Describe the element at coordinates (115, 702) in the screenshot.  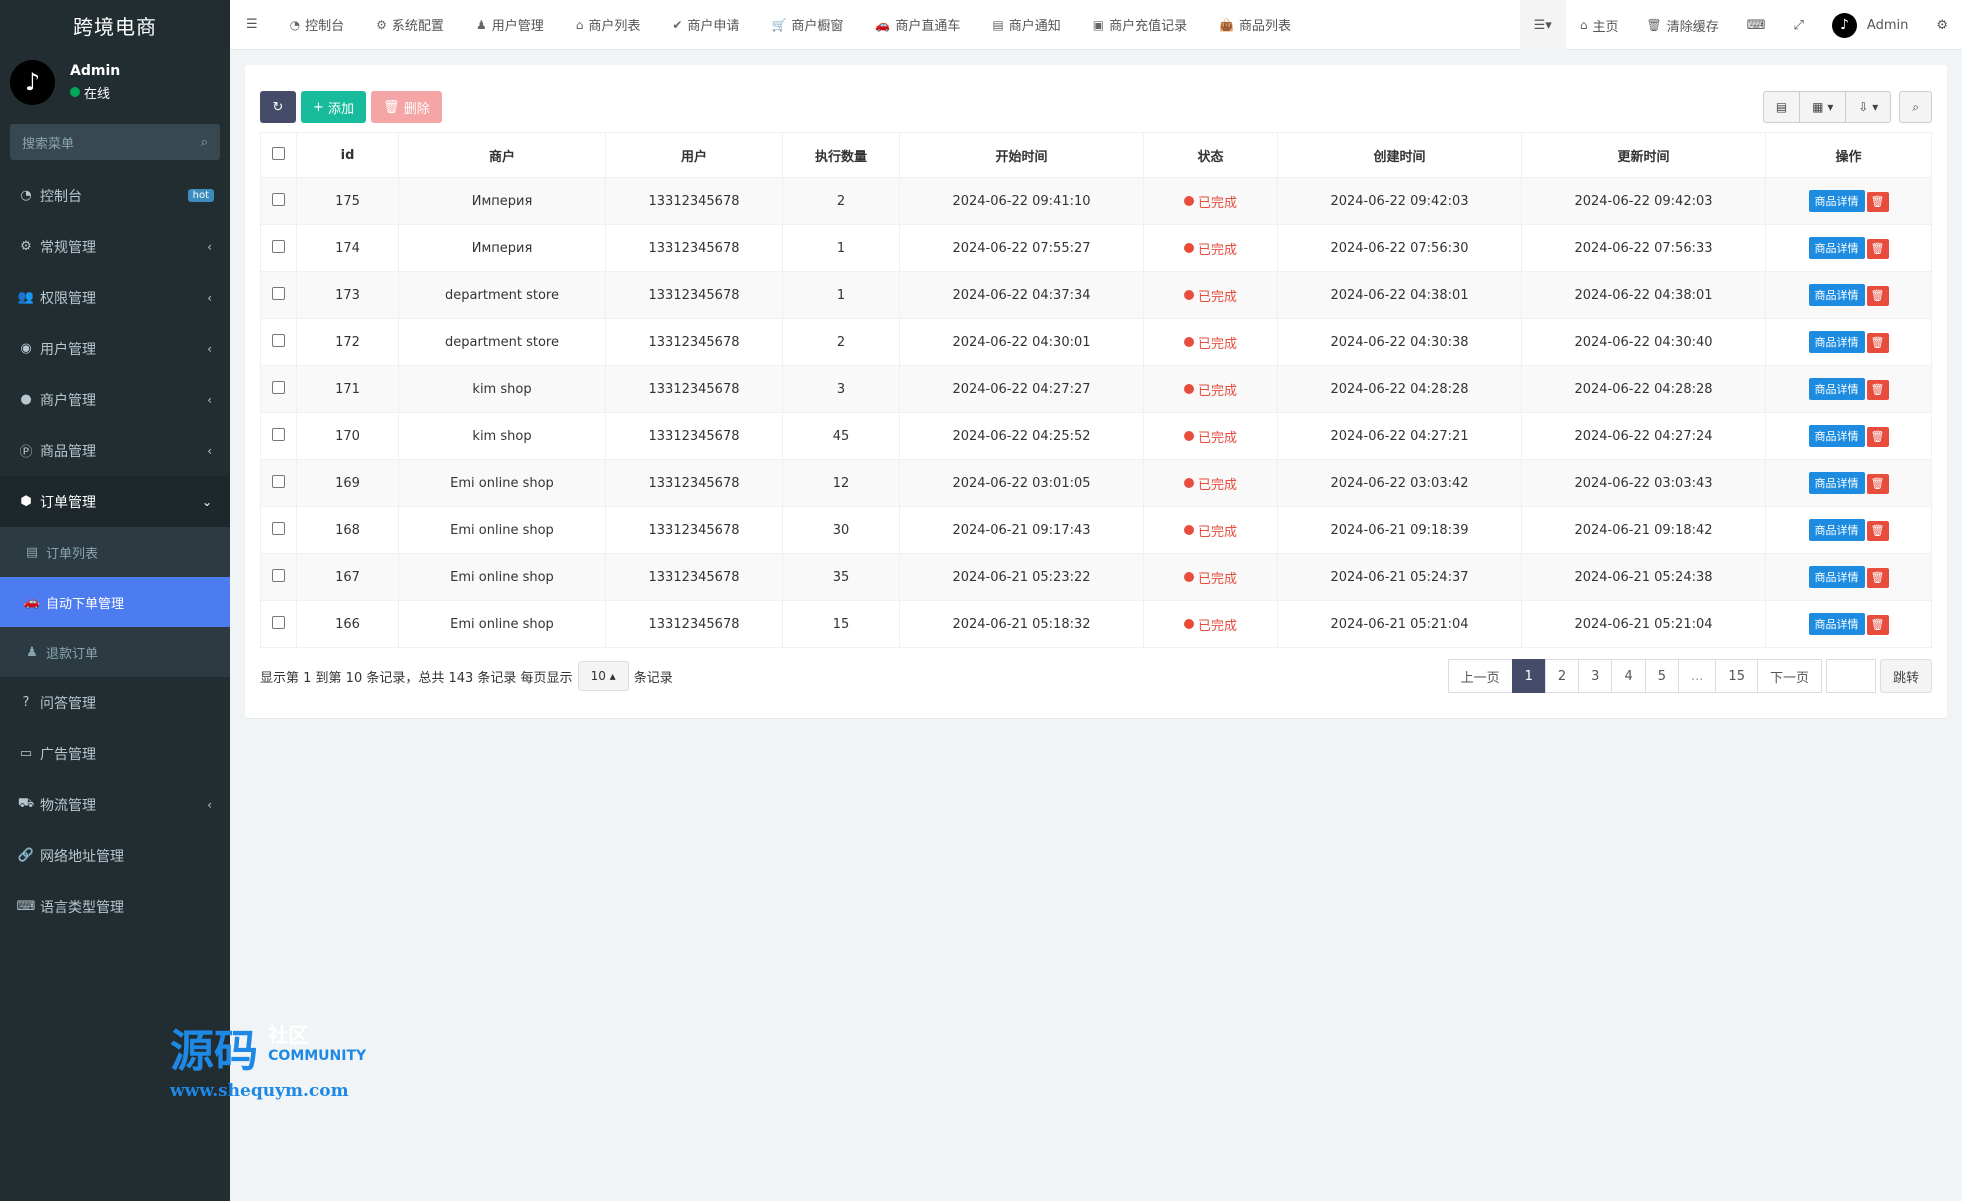
I see `sidebar-item-qa: ? 问答管理` at that location.